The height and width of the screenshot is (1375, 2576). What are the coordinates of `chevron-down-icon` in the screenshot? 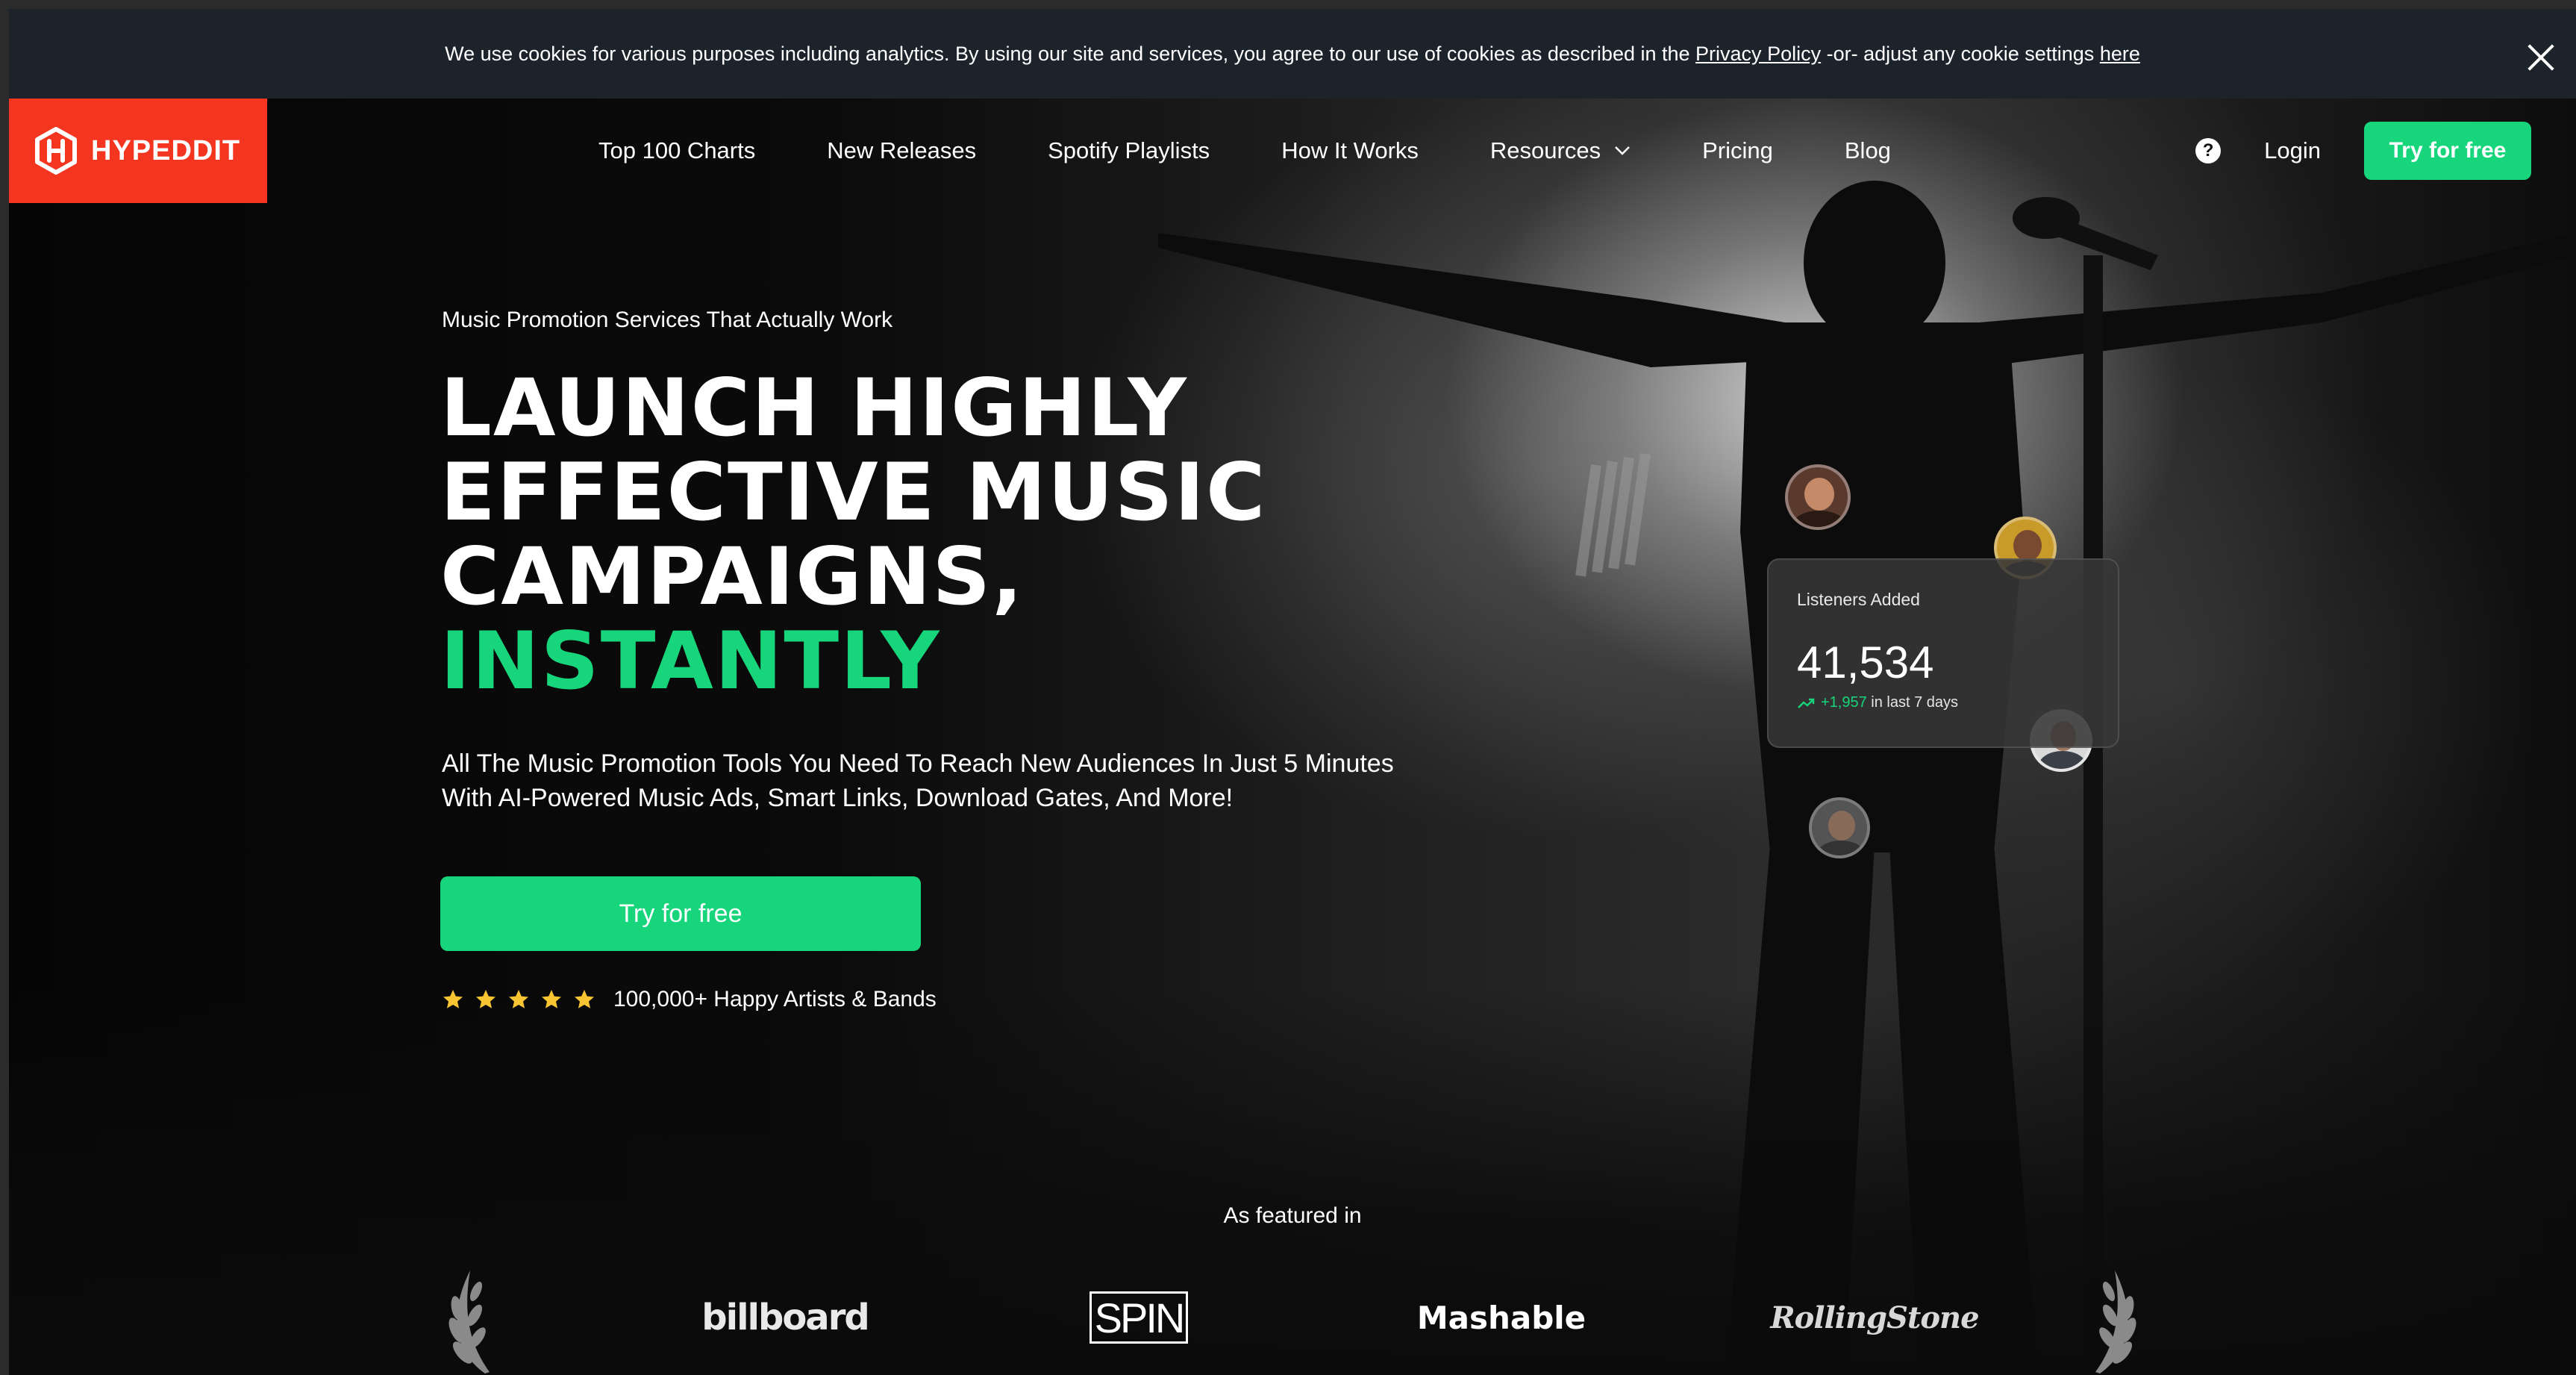 It's located at (1622, 151).